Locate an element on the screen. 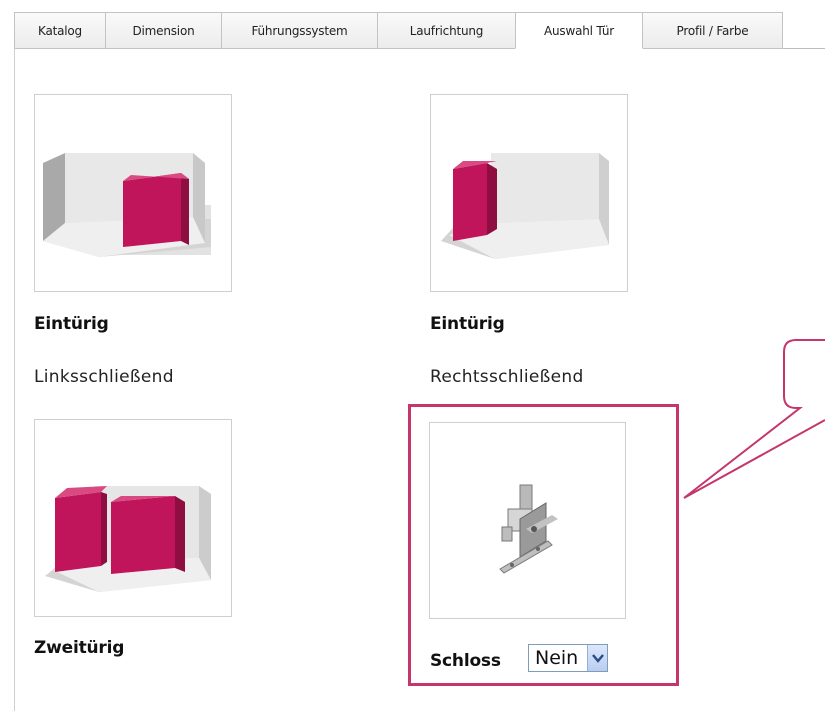 Image resolution: width=825 pixels, height=711 pixels. option-left-subtitle: Linksschließend is located at coordinates (104, 377).